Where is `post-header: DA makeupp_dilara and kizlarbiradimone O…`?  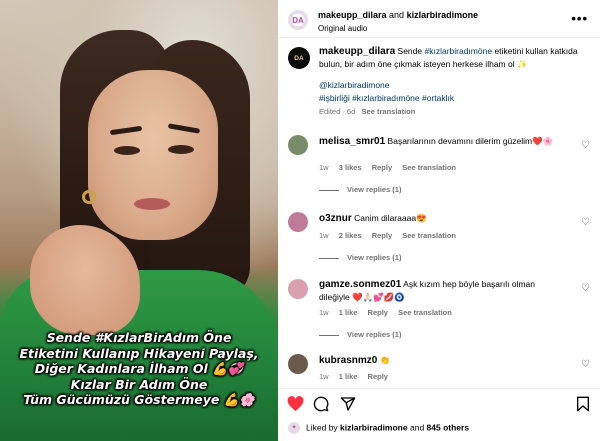 post-header: DA makeupp_dilara and kizlarbiradimone O… is located at coordinates (439, 19).